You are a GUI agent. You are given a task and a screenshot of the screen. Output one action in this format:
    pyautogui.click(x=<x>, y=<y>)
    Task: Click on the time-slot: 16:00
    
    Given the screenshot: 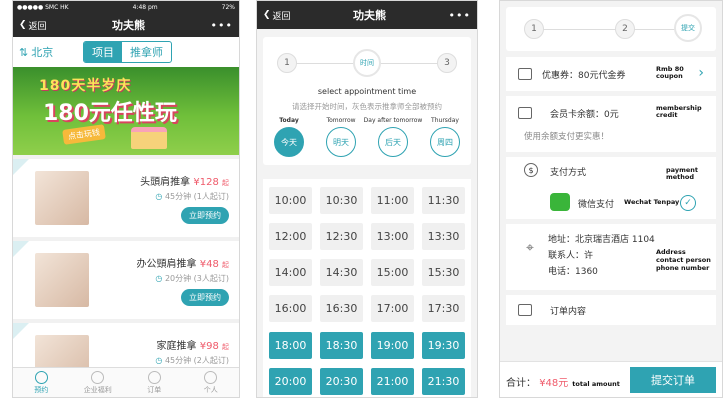 What is the action you would take?
    pyautogui.click(x=290, y=309)
    